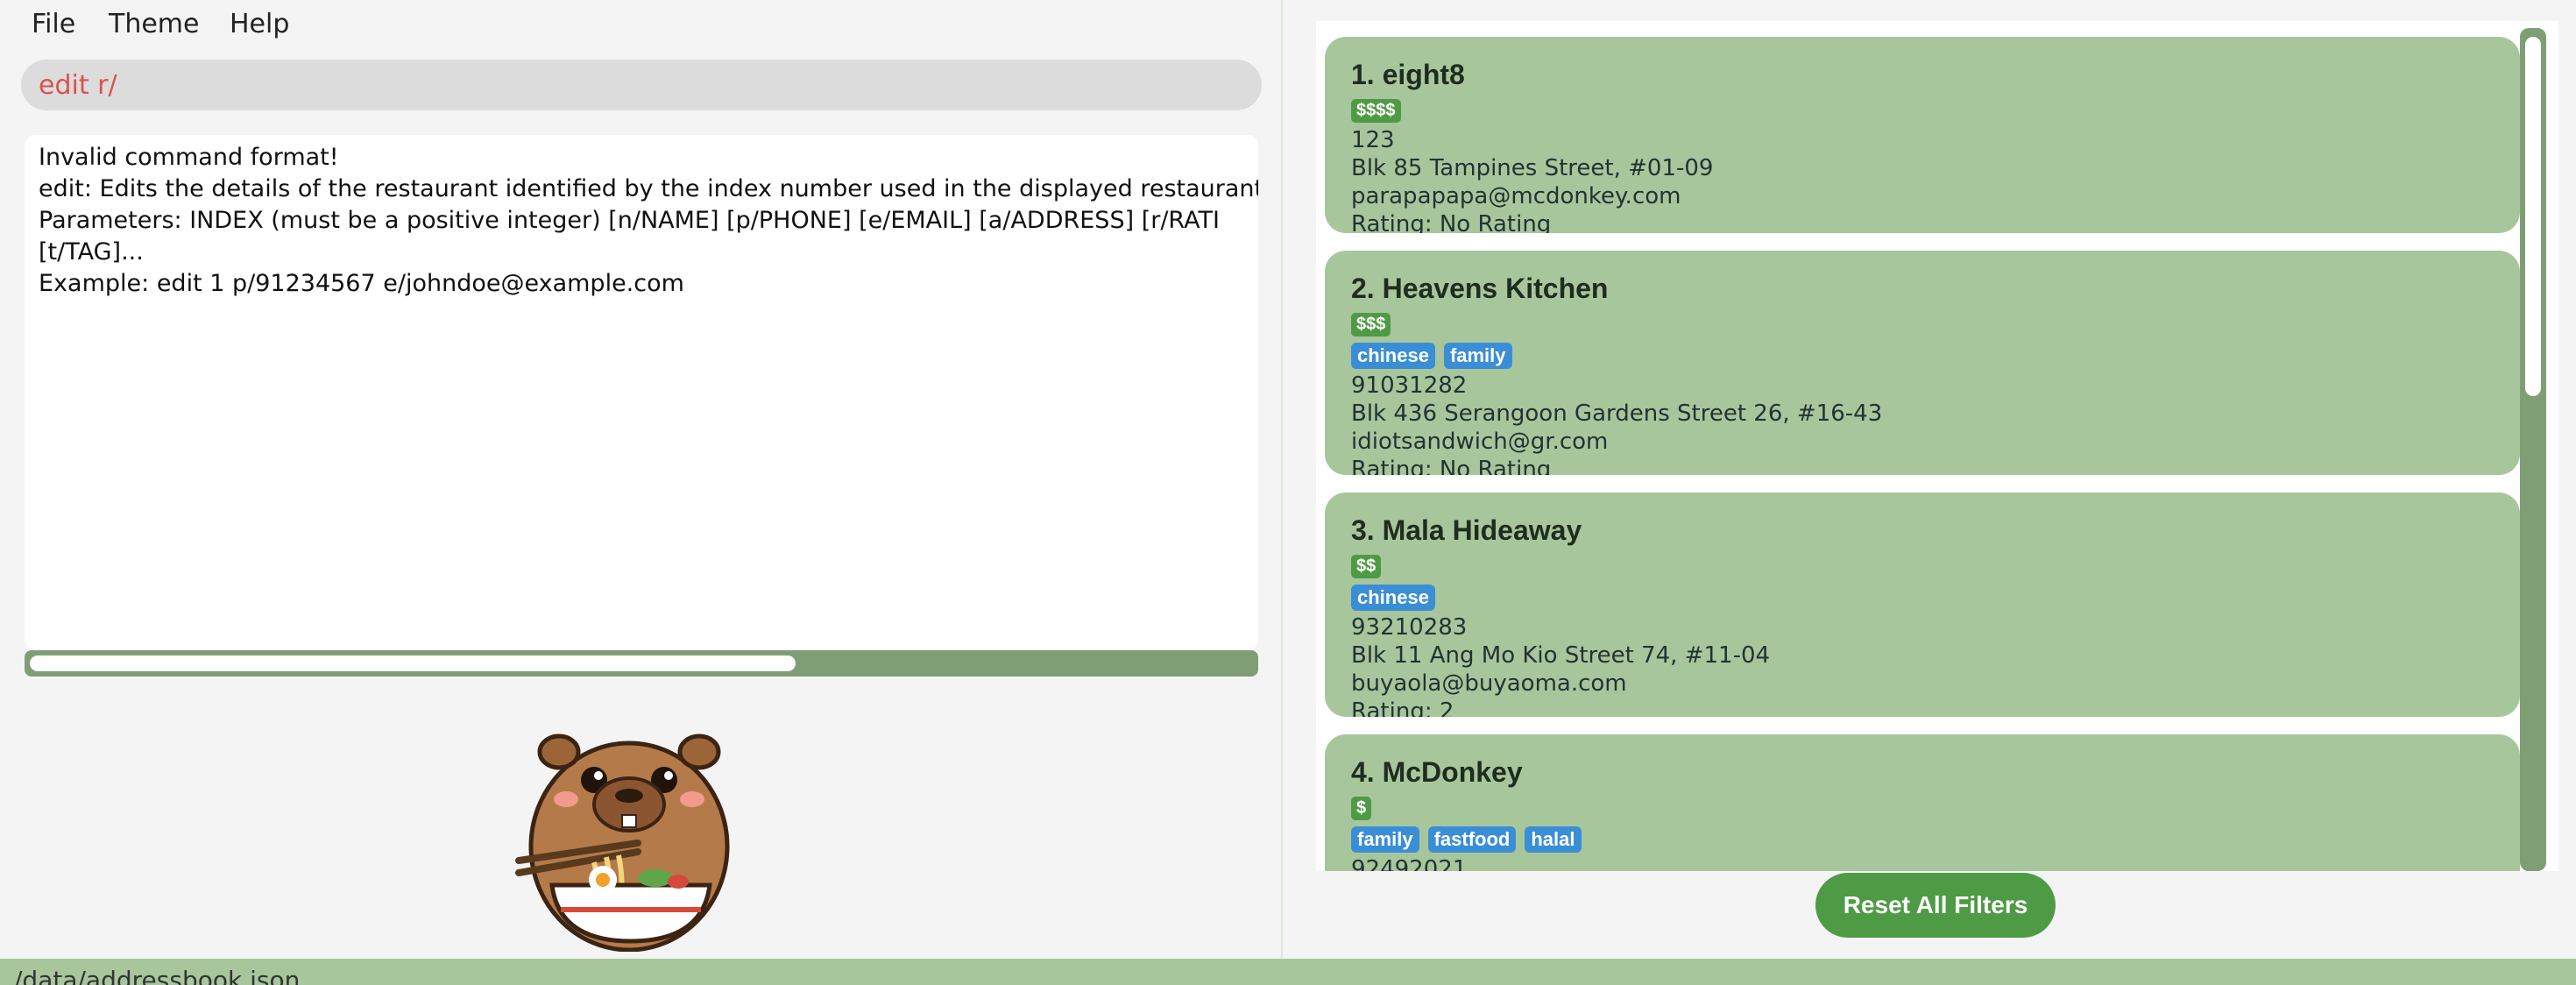 Image resolution: width=2576 pixels, height=985 pixels. What do you see at coordinates (1366, 566) in the screenshot?
I see `price-badge: $$` at bounding box center [1366, 566].